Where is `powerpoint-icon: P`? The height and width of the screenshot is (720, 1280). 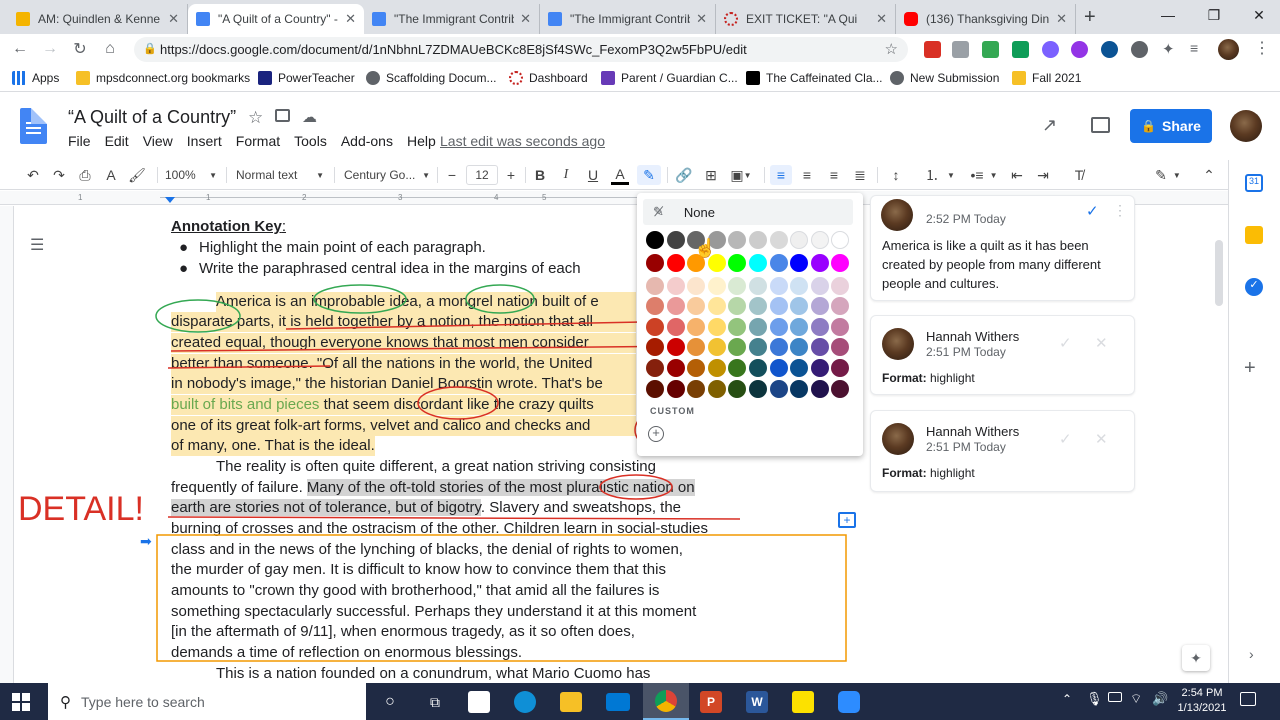 powerpoint-icon: P is located at coordinates (711, 702).